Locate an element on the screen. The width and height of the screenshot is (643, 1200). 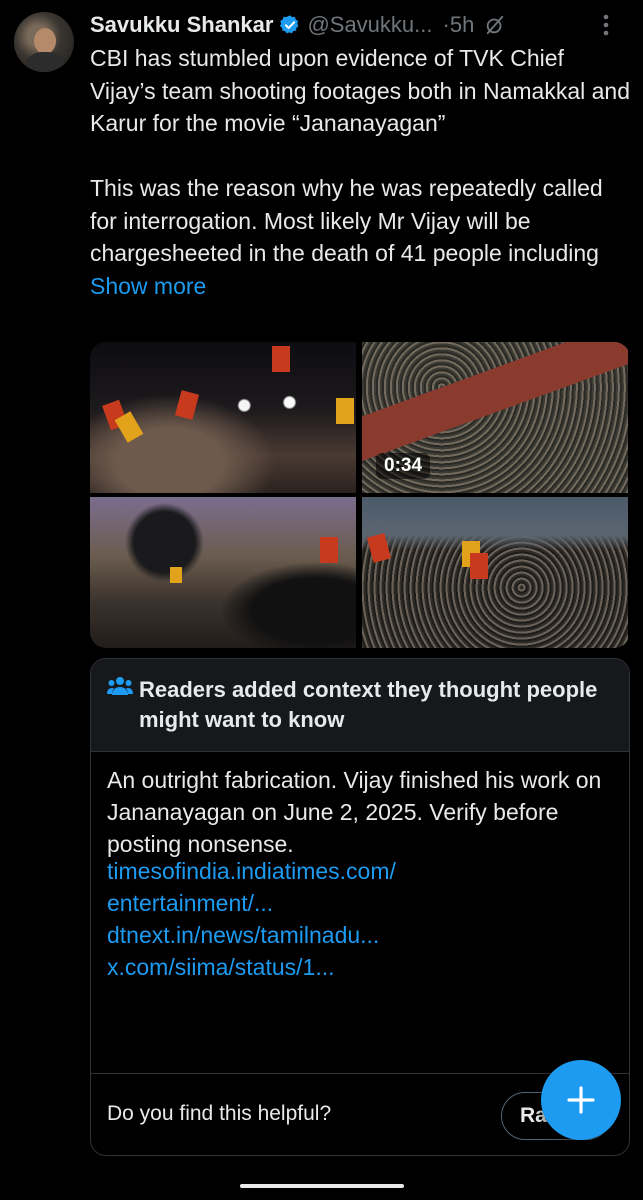
avatar-face is located at coordinates (45, 41).